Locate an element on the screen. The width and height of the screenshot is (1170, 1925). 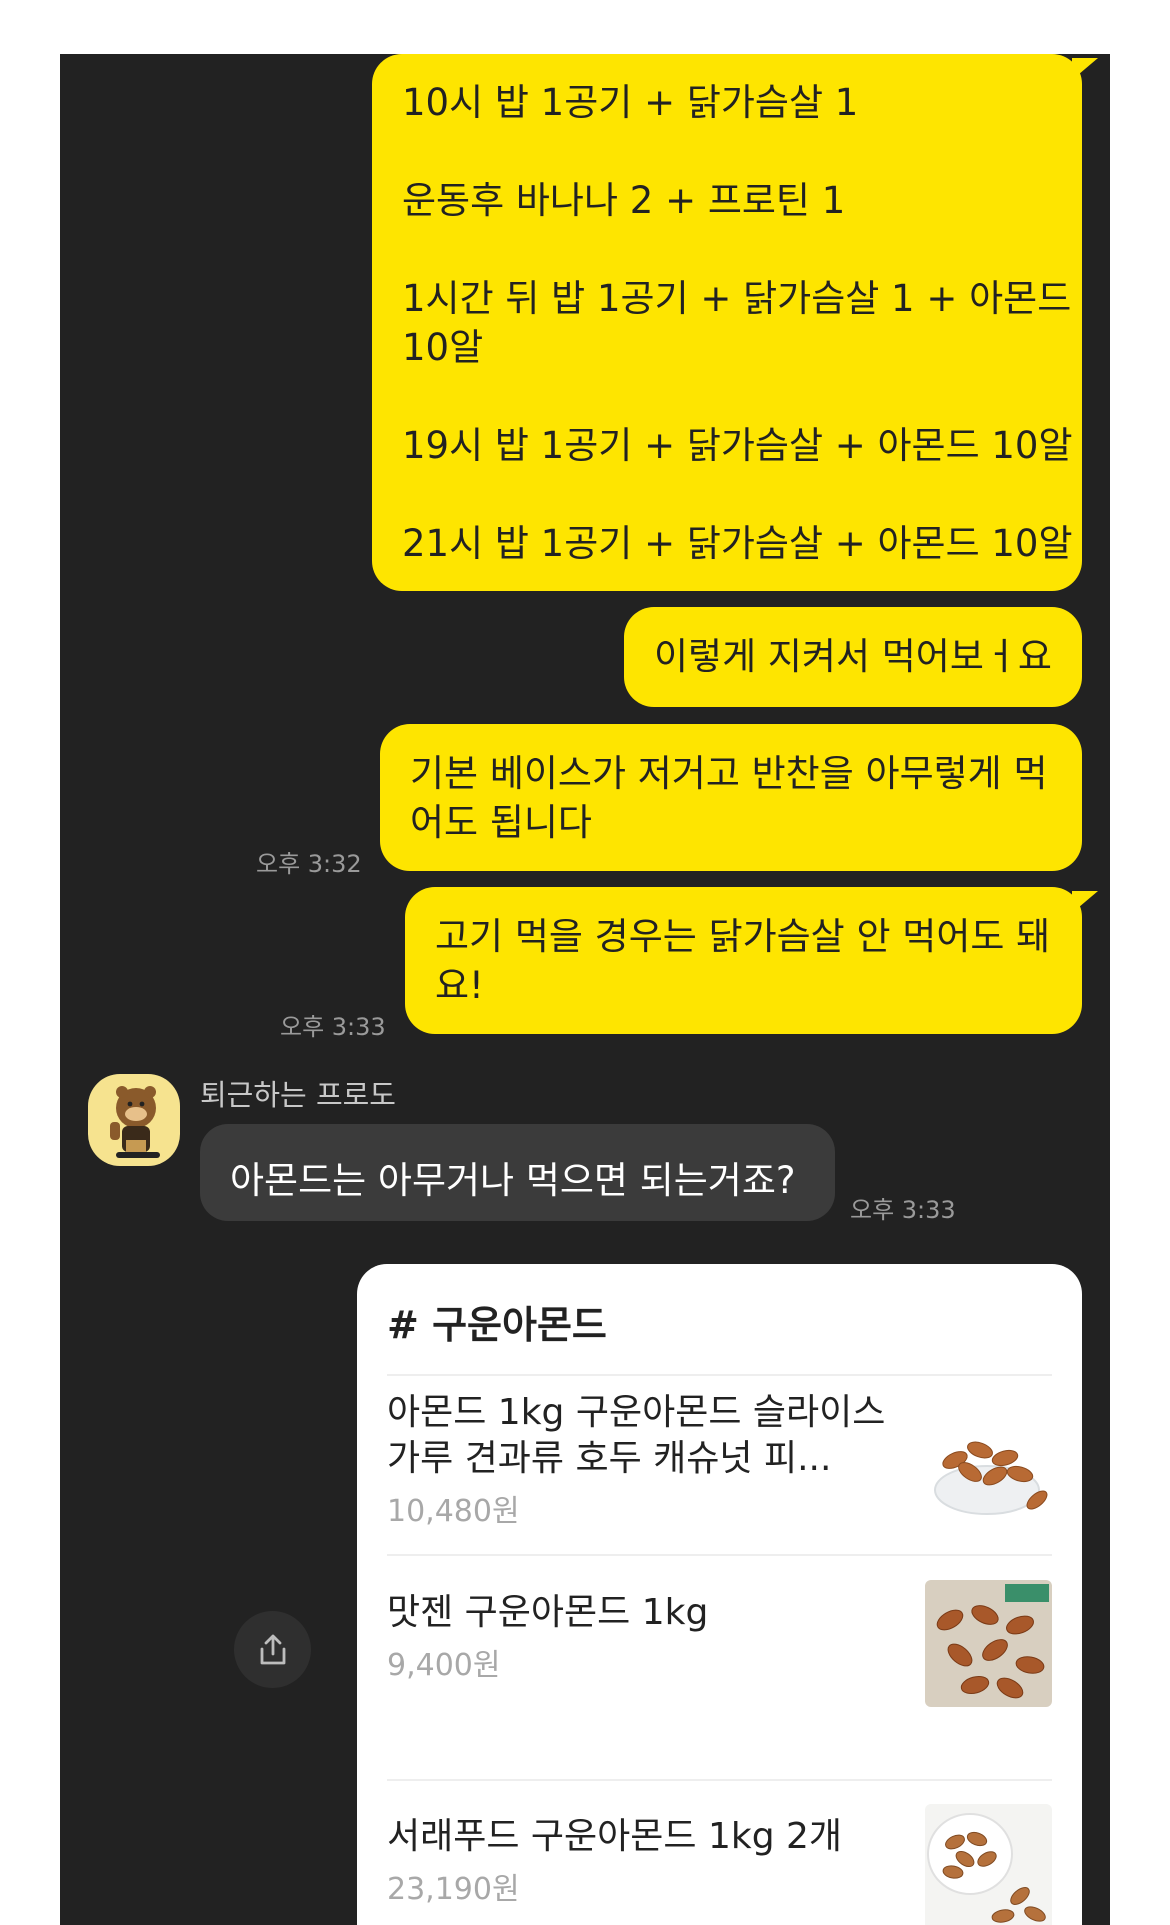
meal-line: 1시간 뒤 밥 1공기 + 닭가슴살 1 + 아몬드 is located at coordinates (737, 298).